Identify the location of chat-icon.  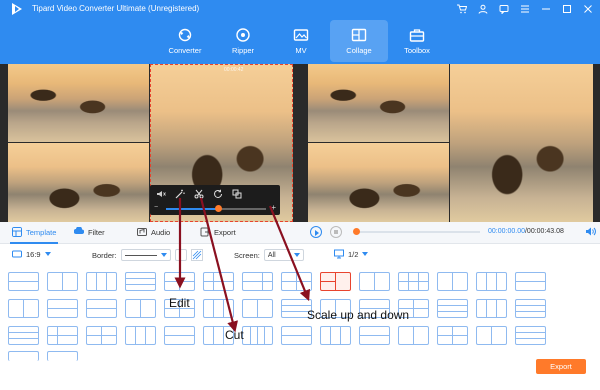
(504, 9).